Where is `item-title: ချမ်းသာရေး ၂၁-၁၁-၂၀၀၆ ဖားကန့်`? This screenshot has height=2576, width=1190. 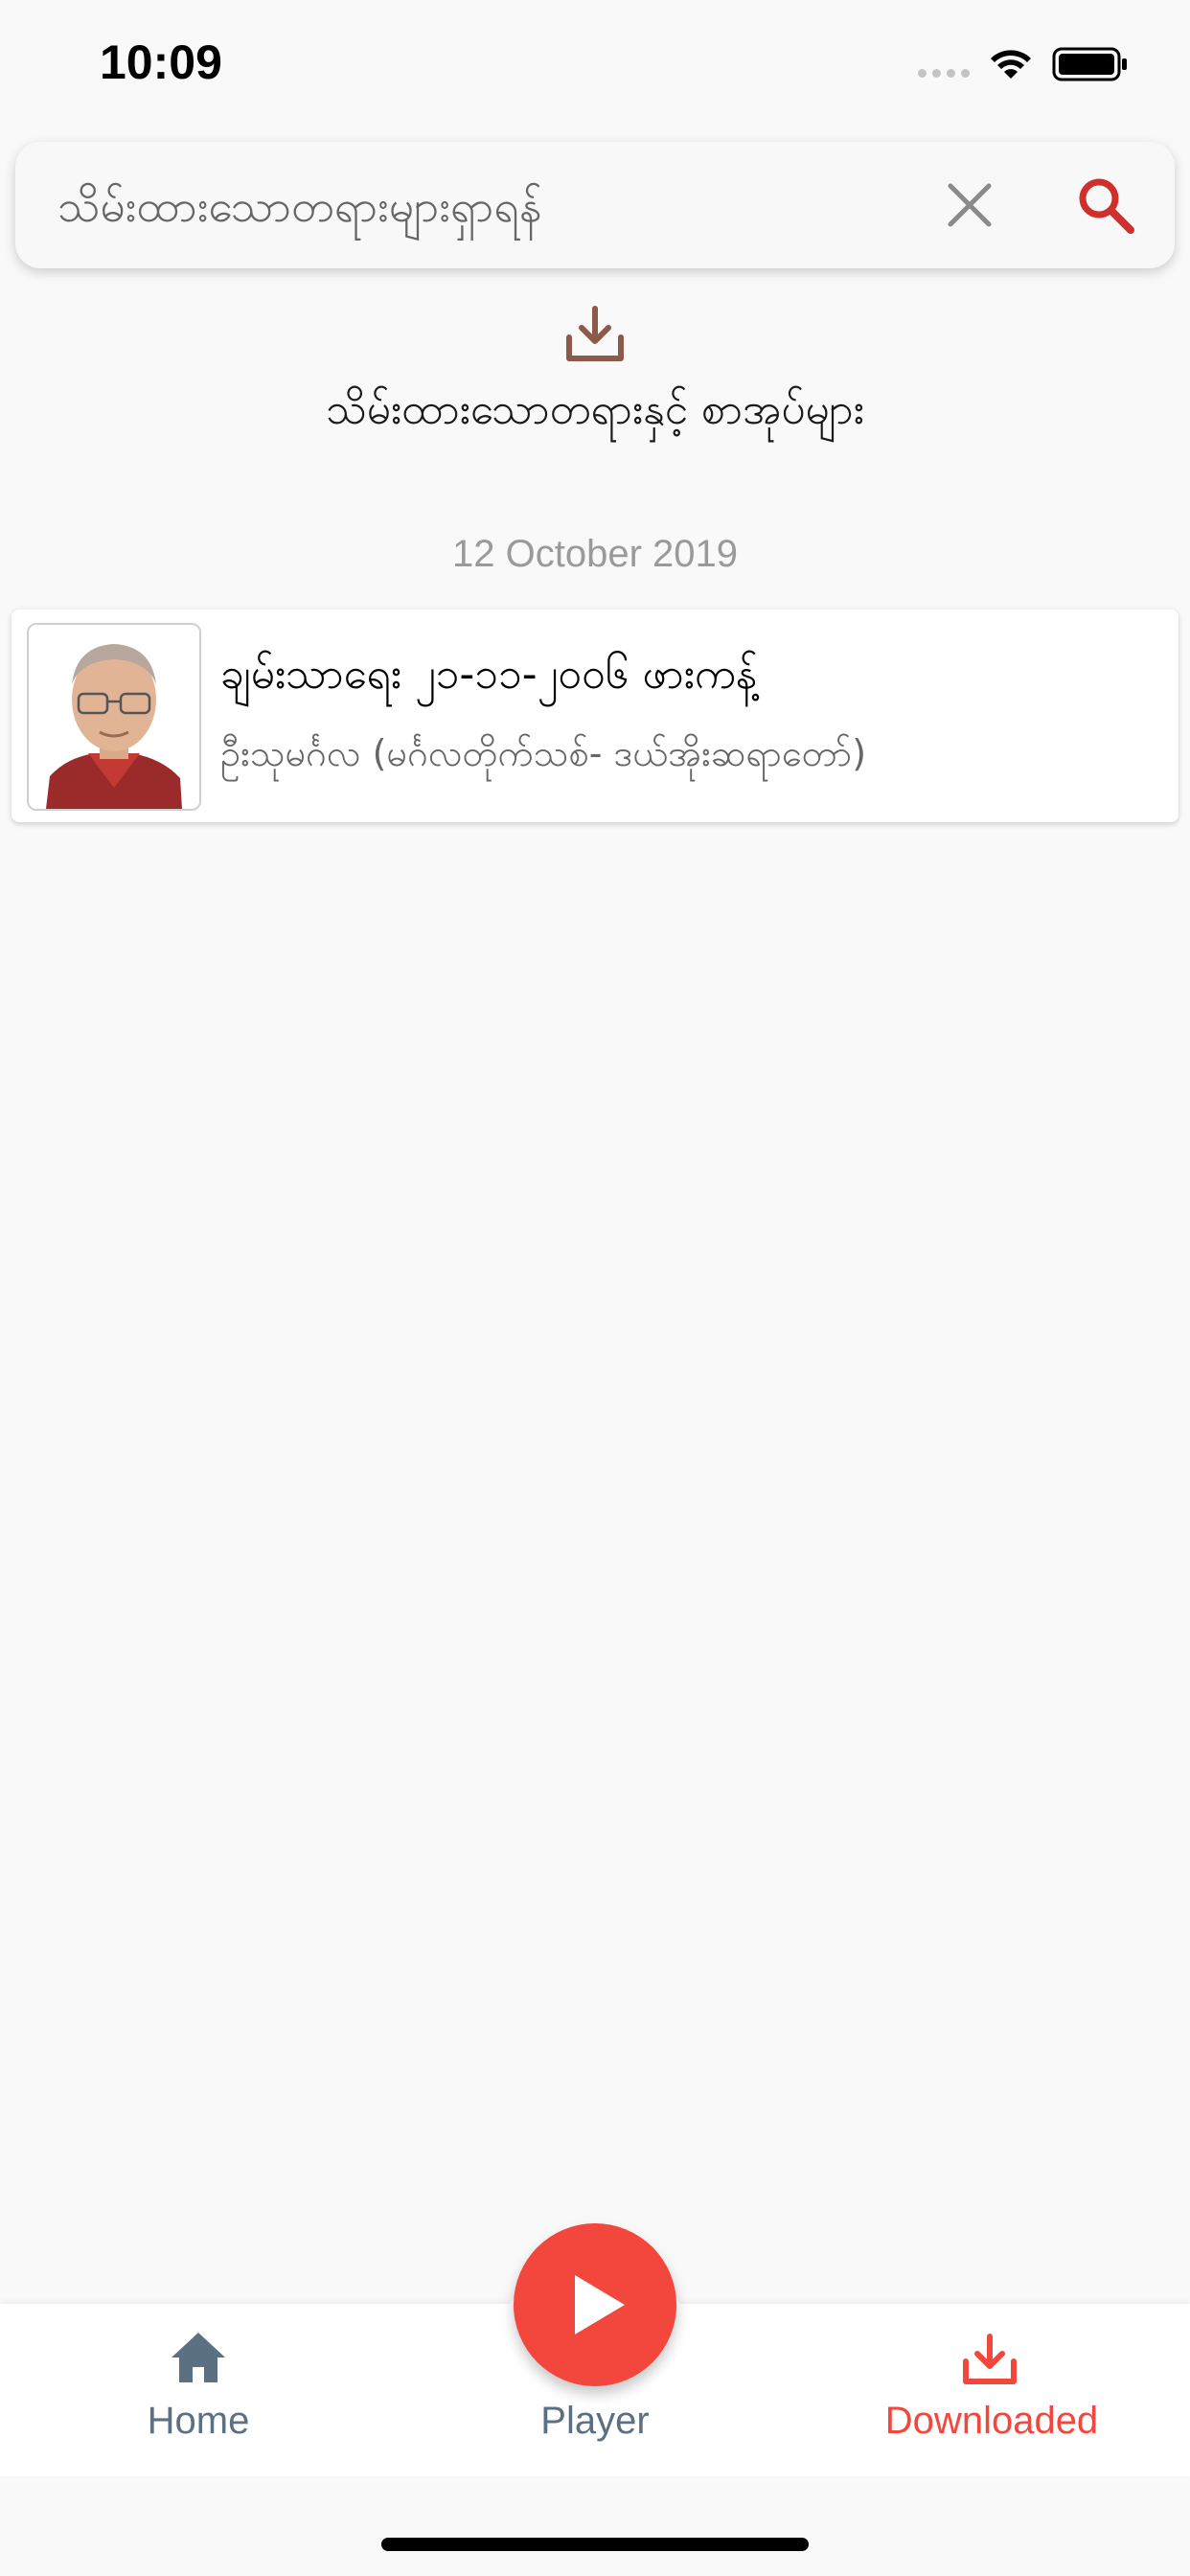
item-title: ချမ်းသာရေး ၂၁-၁၁-၂၀၀၆ ဖားကန့် is located at coordinates (489, 674).